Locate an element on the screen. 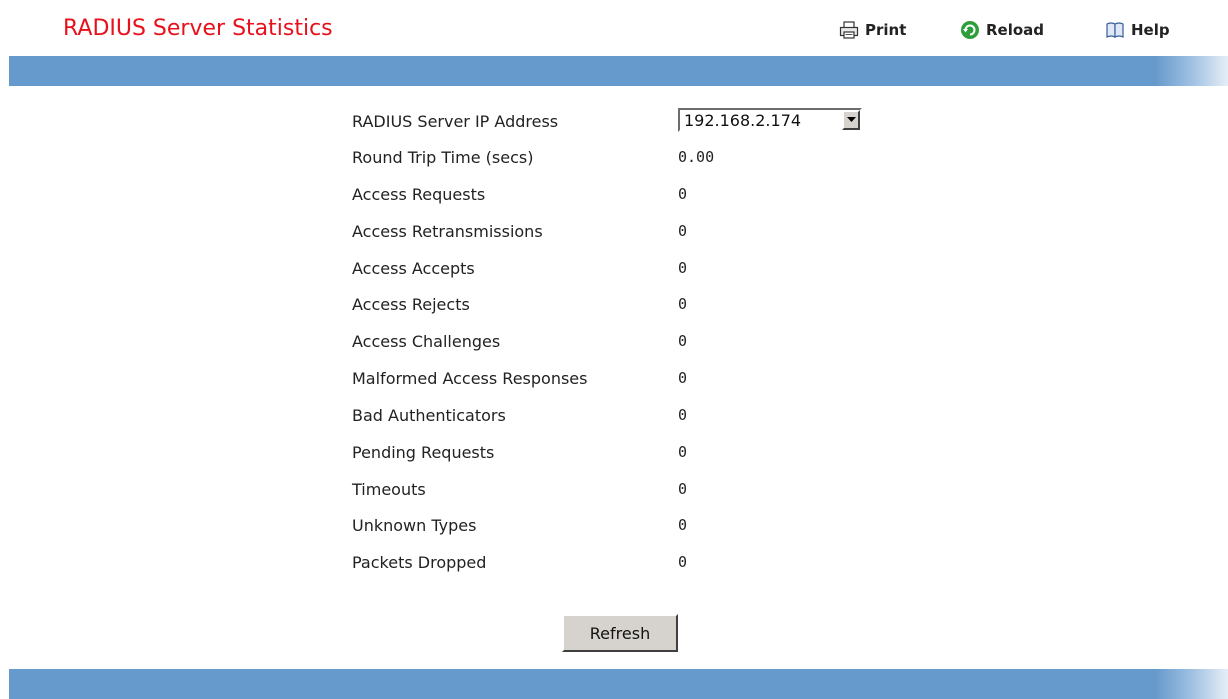  stat-label: Round Trip Time (secs) is located at coordinates (443, 157).